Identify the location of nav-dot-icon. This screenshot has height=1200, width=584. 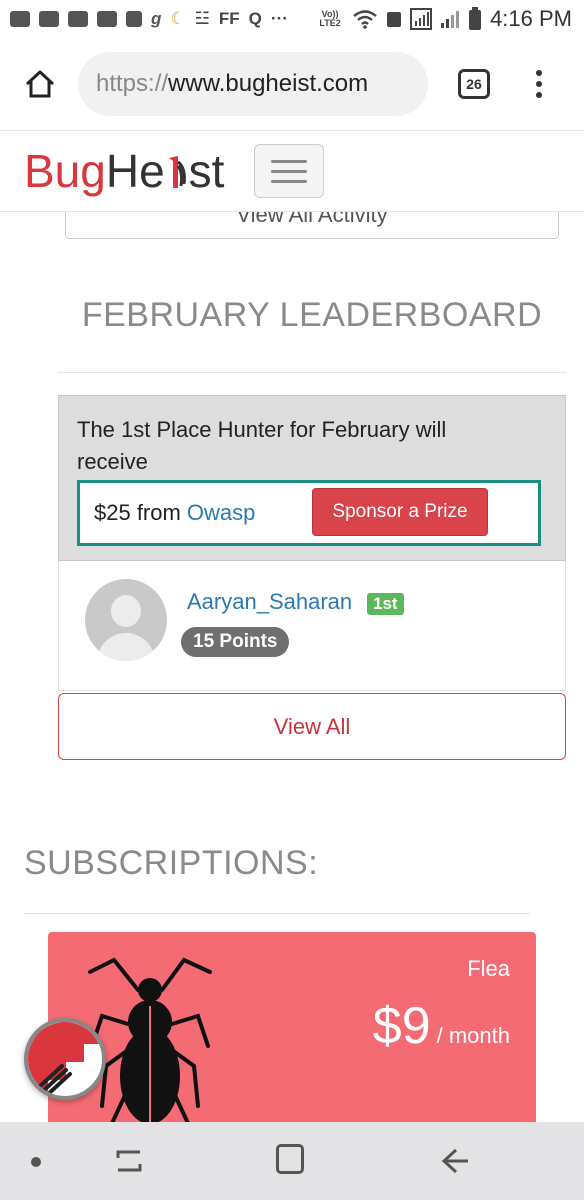
(36, 1162).